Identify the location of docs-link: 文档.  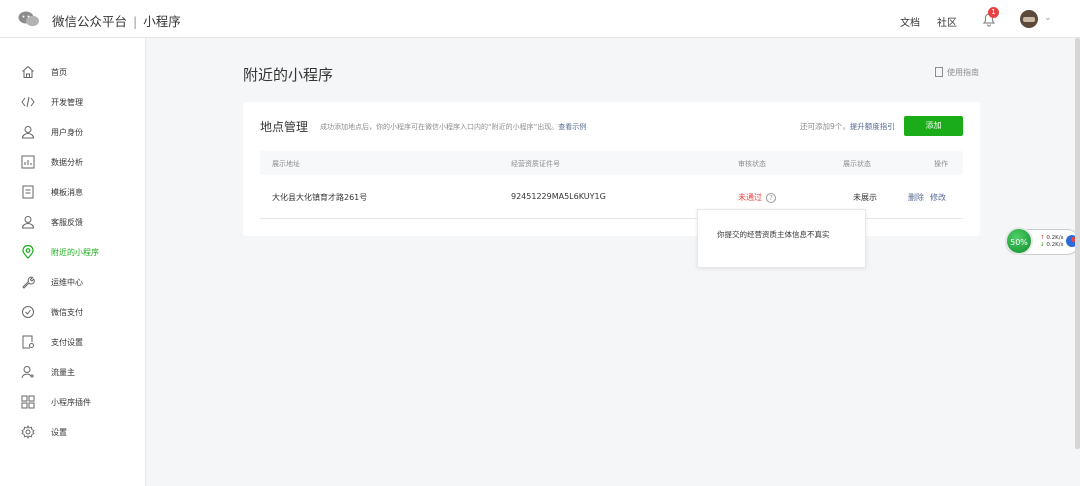
(910, 21).